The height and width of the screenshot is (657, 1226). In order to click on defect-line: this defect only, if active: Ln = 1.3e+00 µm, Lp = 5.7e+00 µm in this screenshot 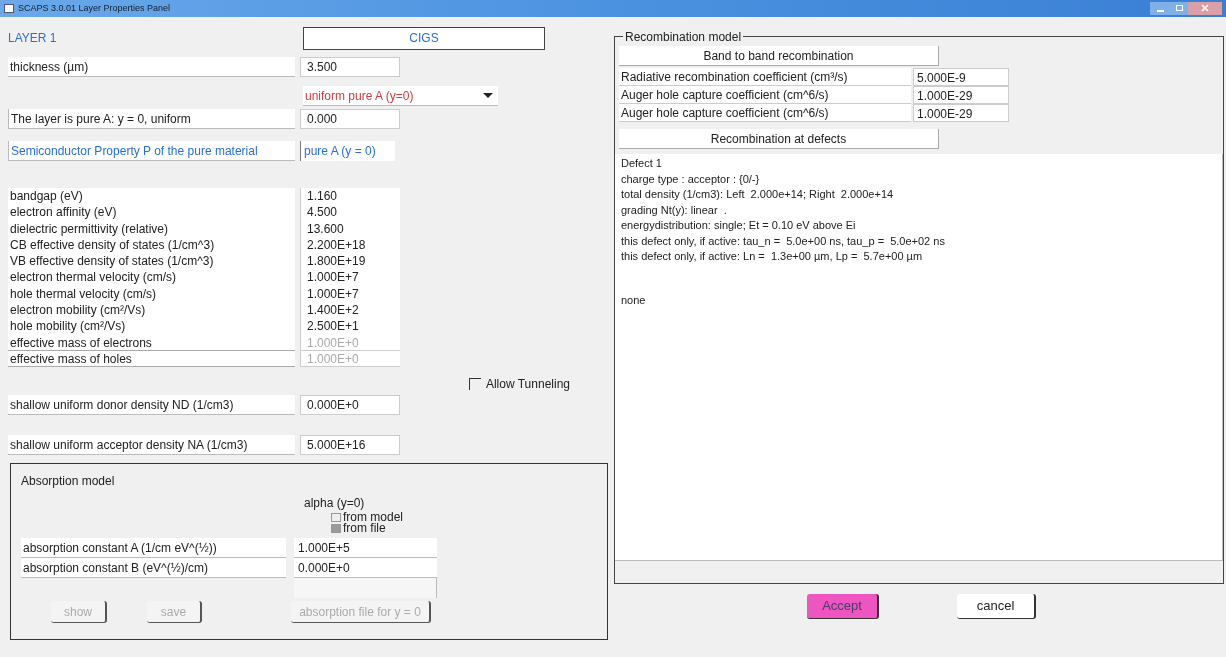, I will do `click(772, 256)`.